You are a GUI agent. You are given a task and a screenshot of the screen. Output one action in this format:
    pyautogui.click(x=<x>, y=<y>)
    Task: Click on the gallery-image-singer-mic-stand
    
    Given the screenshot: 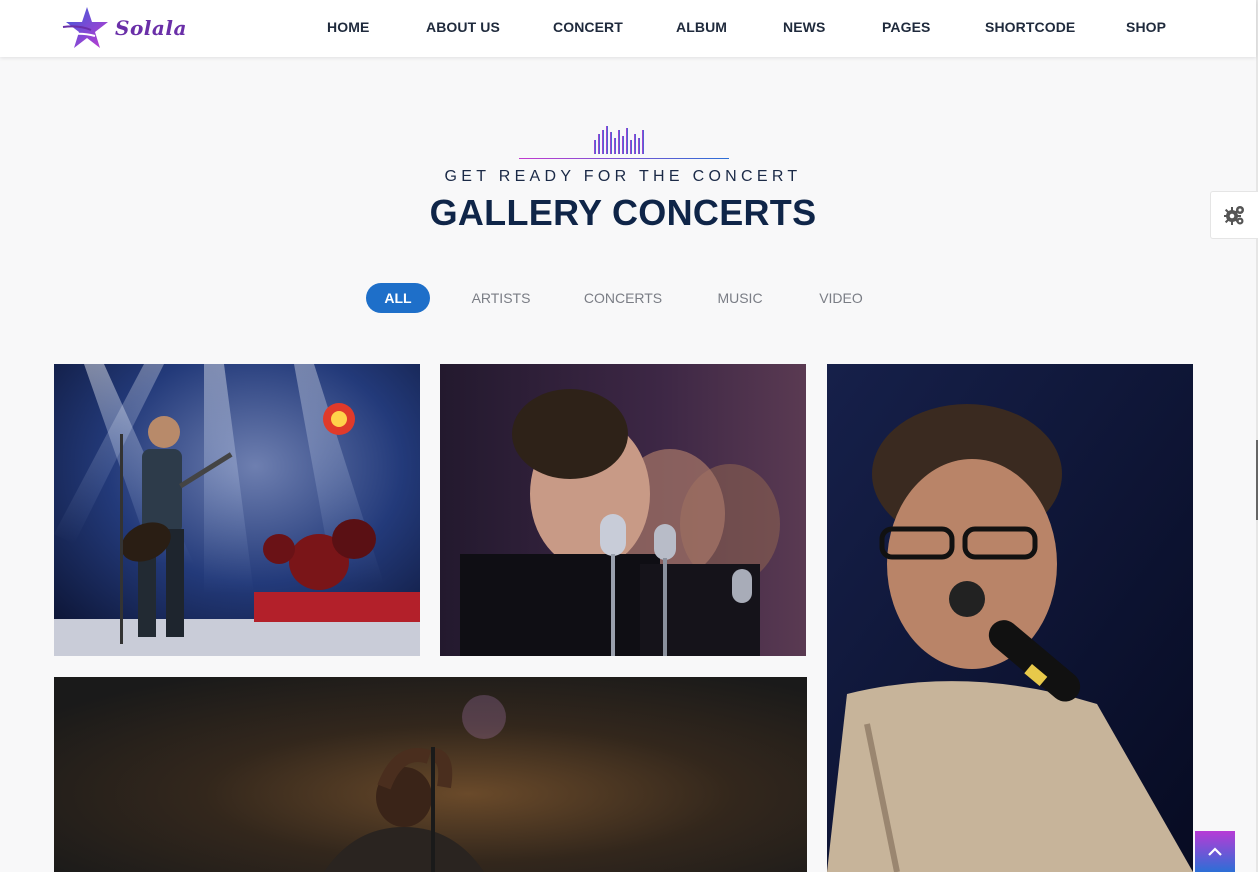 What is the action you would take?
    pyautogui.click(x=430, y=774)
    